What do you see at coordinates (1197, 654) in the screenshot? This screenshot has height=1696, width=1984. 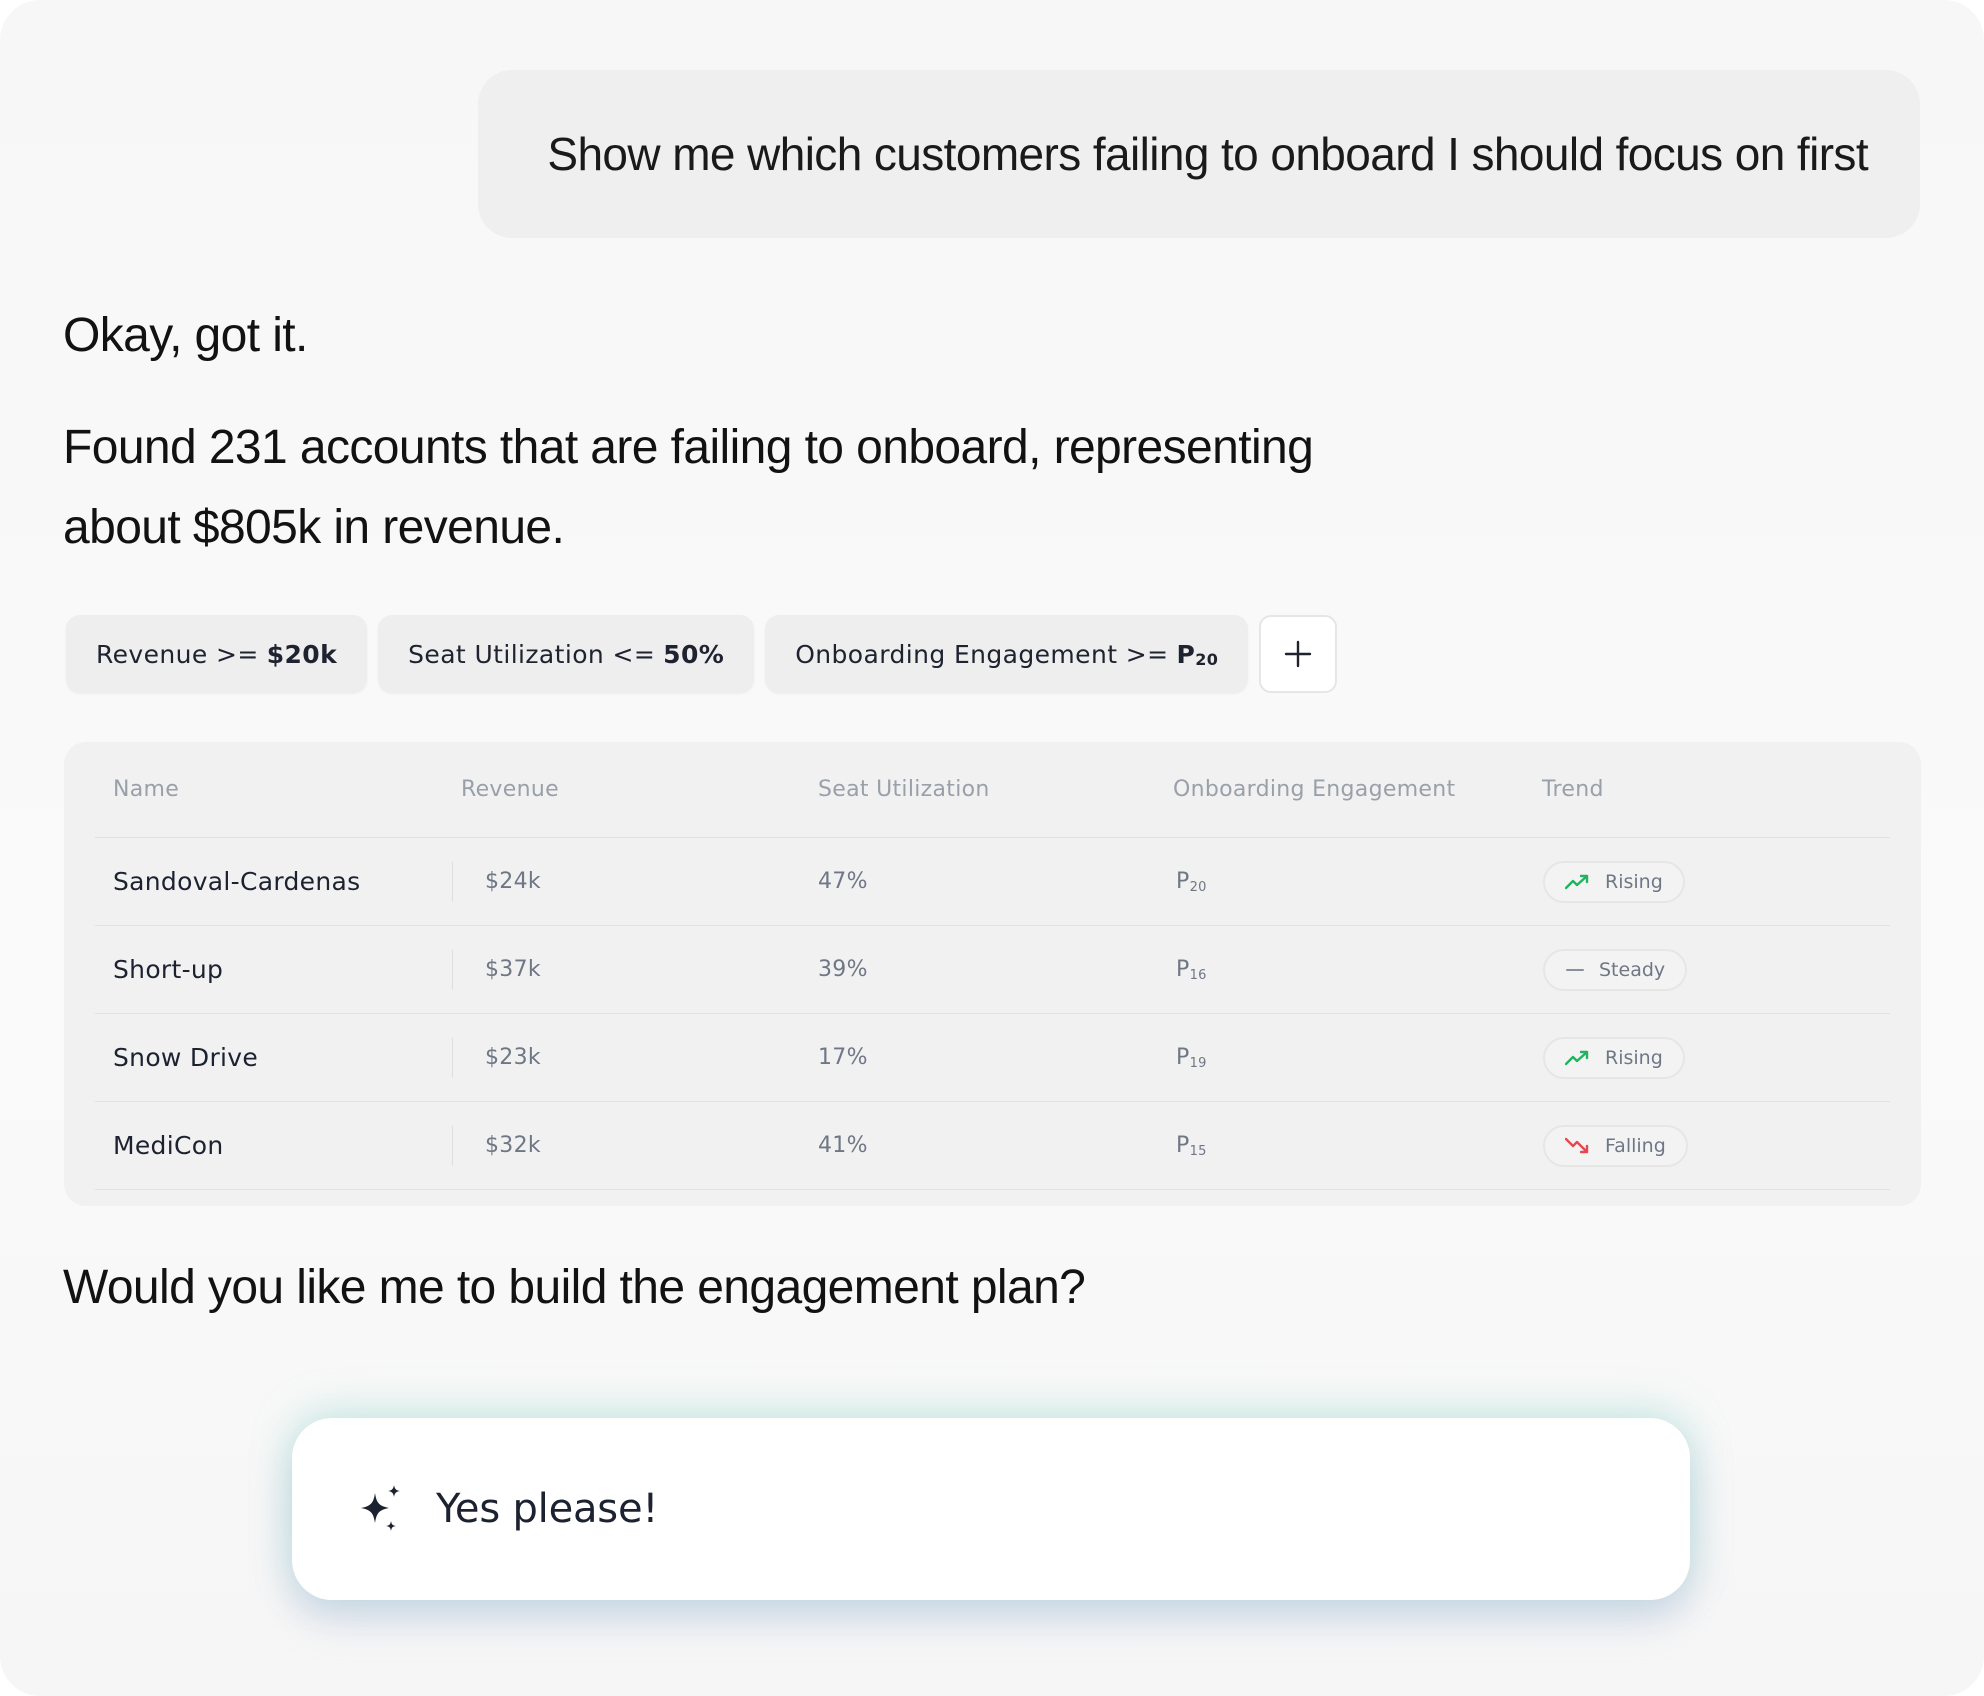 I see `filter-chip-value: P20` at bounding box center [1197, 654].